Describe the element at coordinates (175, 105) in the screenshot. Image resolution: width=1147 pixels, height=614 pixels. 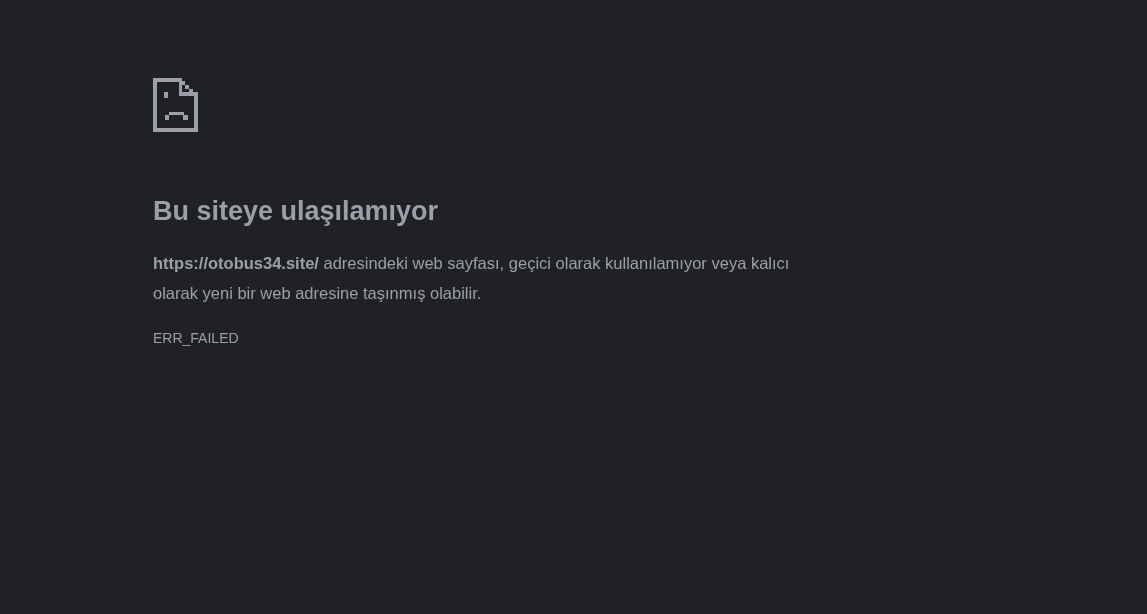
I see `sad-page-icon` at that location.